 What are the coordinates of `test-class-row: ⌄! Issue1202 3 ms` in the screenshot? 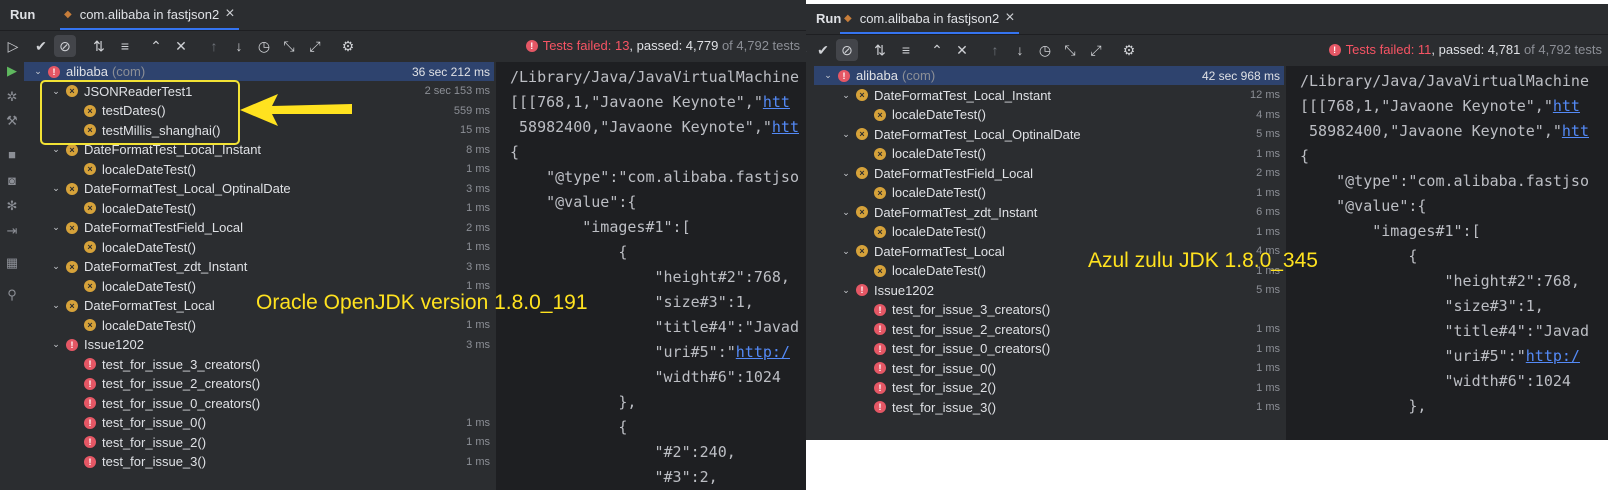 It's located at (259, 344).